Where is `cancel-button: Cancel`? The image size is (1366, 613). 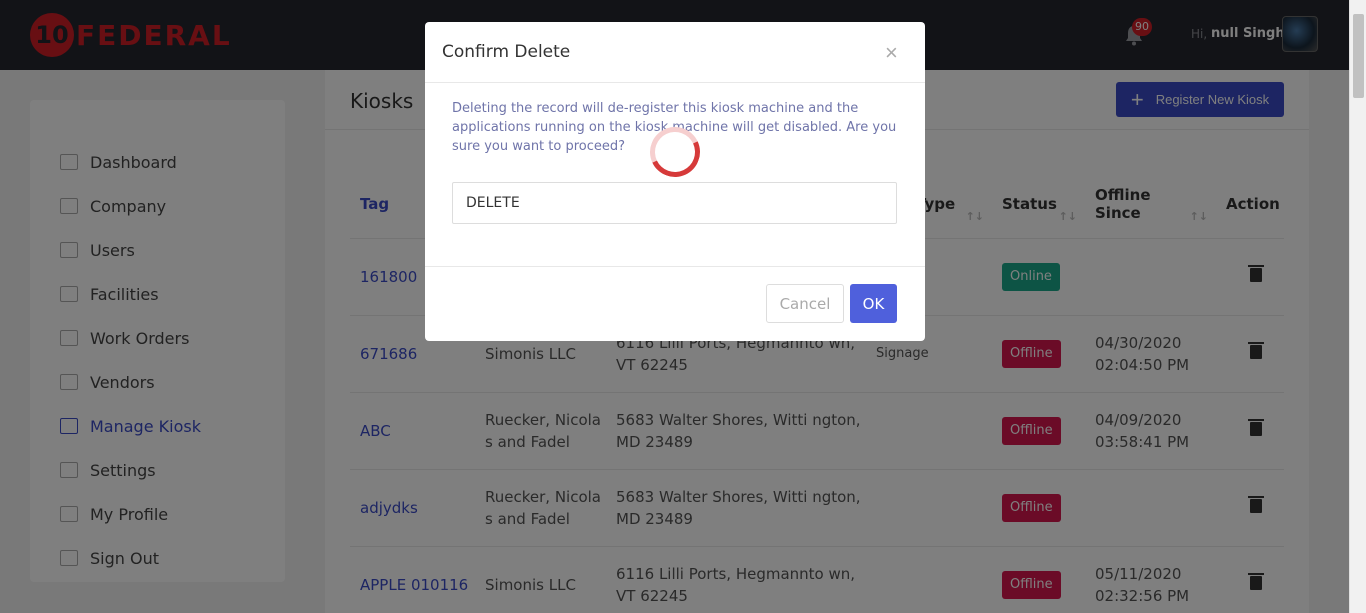
cancel-button: Cancel is located at coordinates (805, 303).